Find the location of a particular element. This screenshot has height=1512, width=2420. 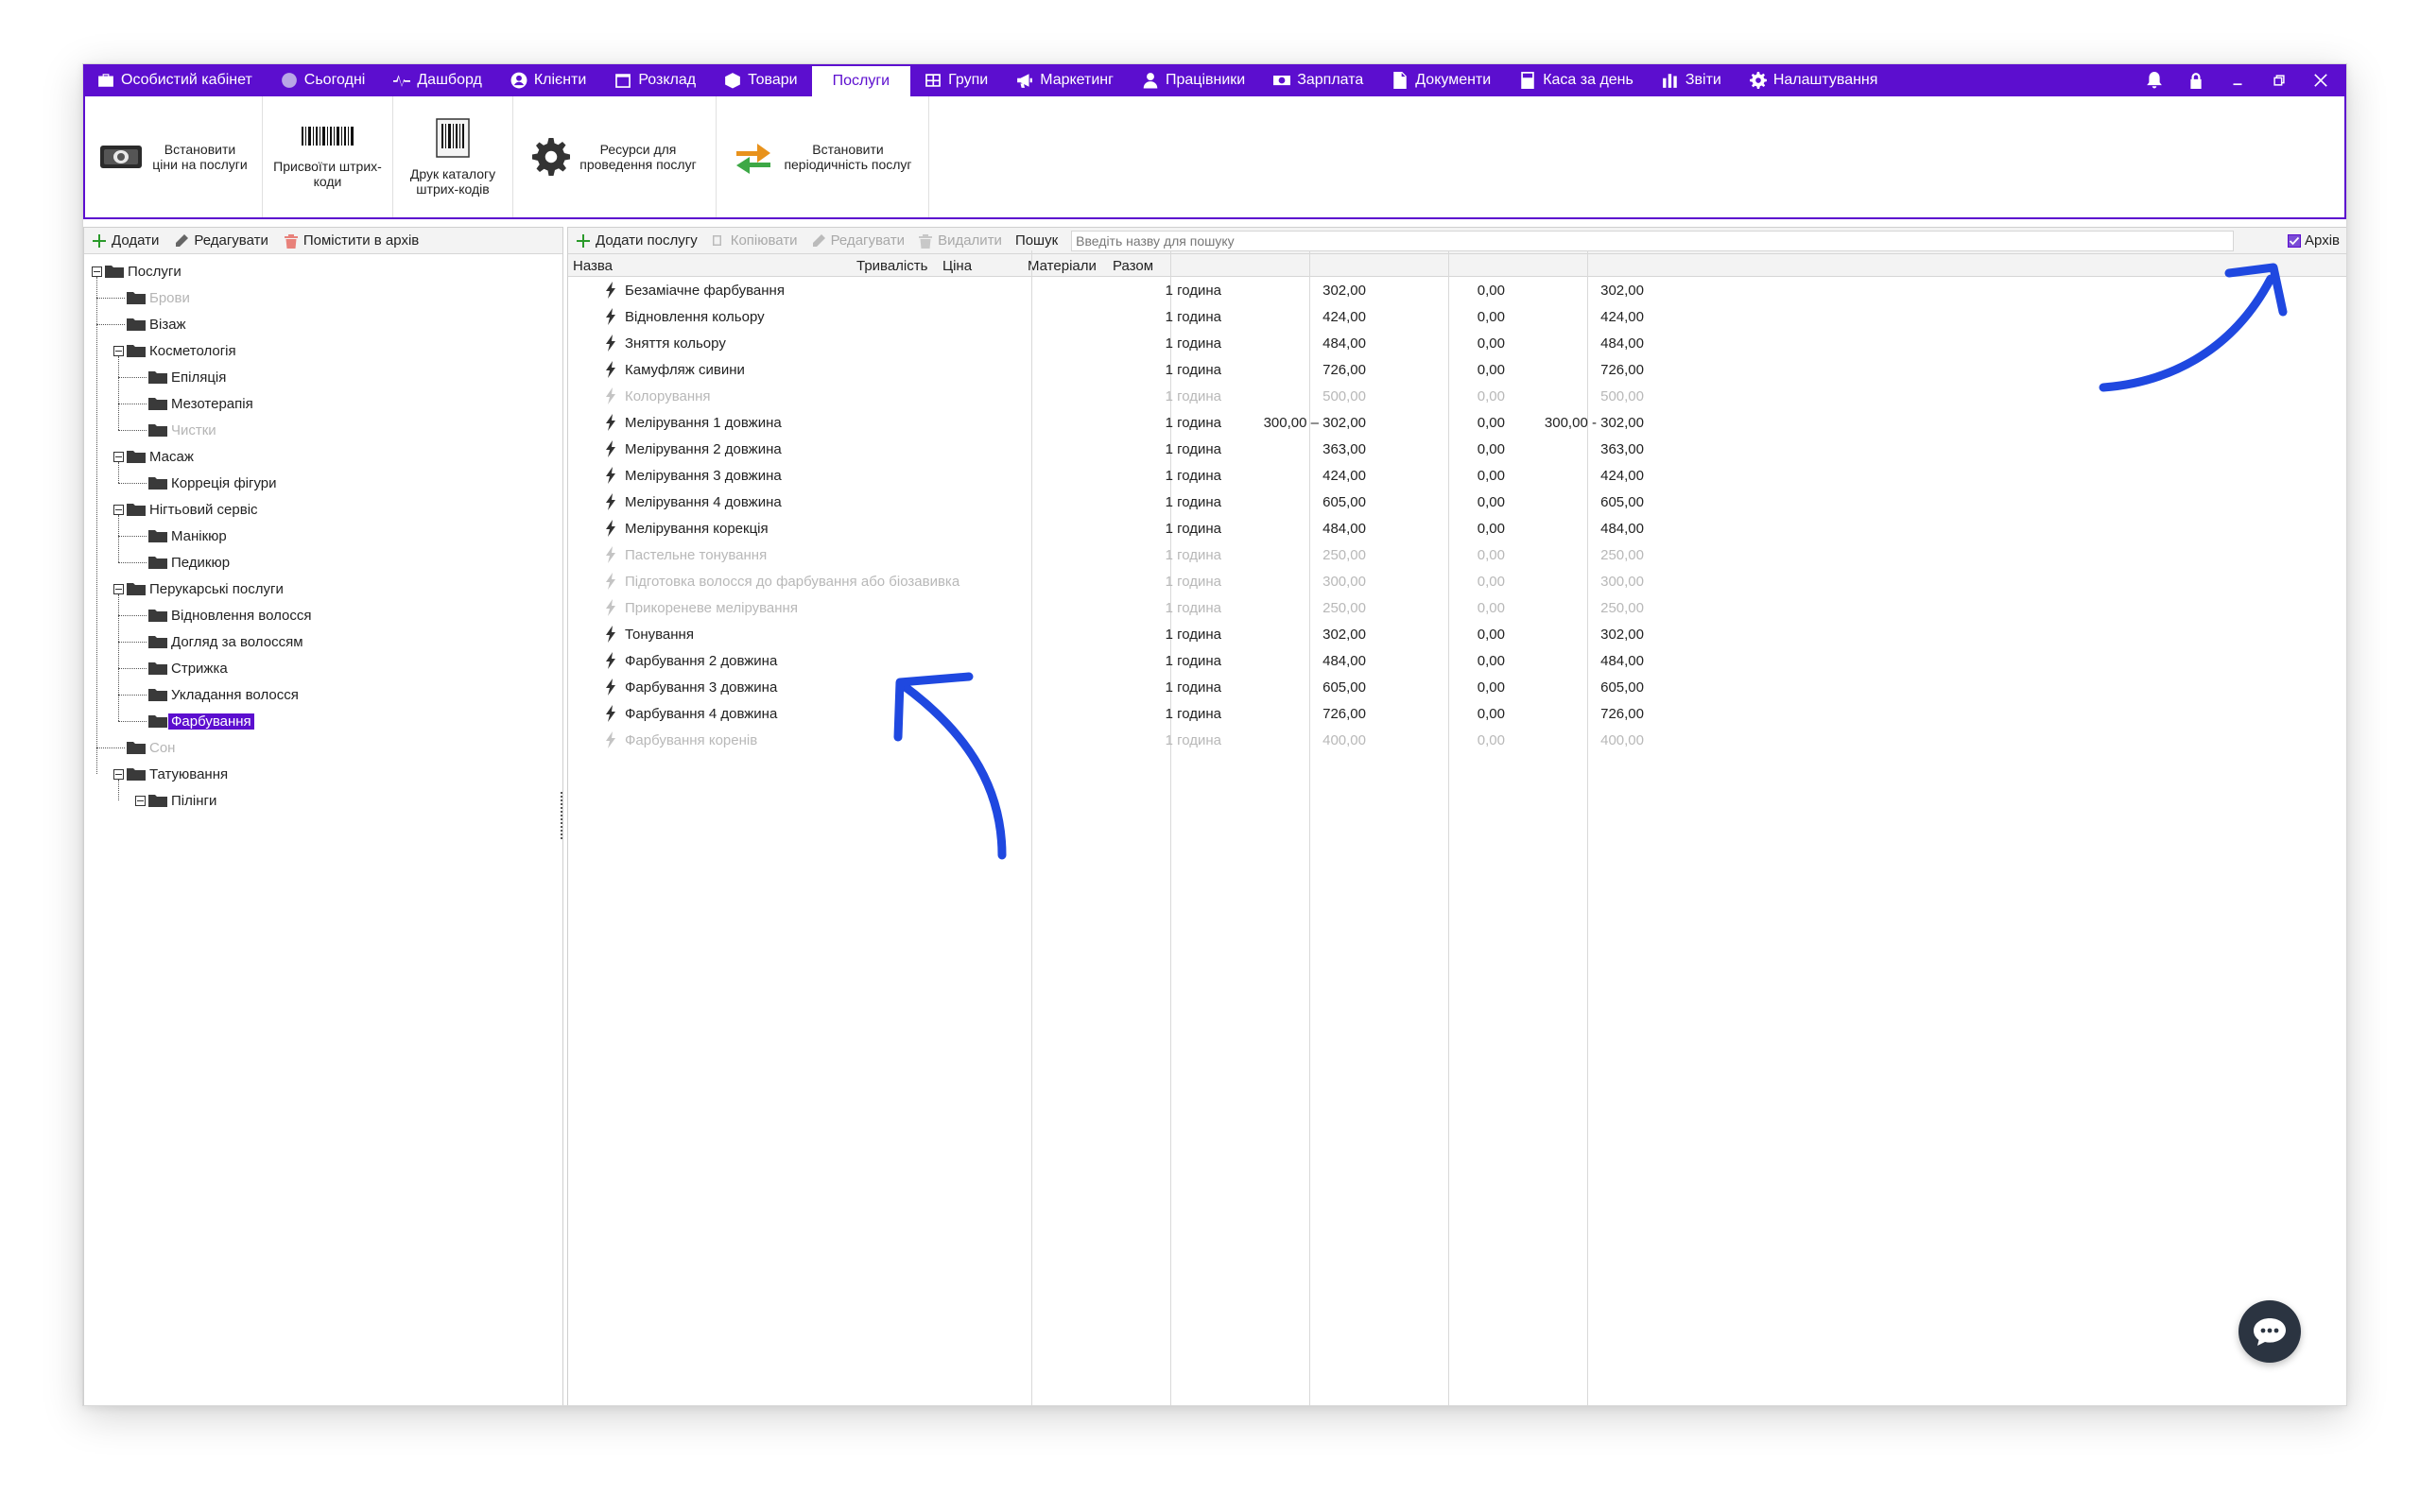

nav-marketing: Маркетинг is located at coordinates (1065, 80).